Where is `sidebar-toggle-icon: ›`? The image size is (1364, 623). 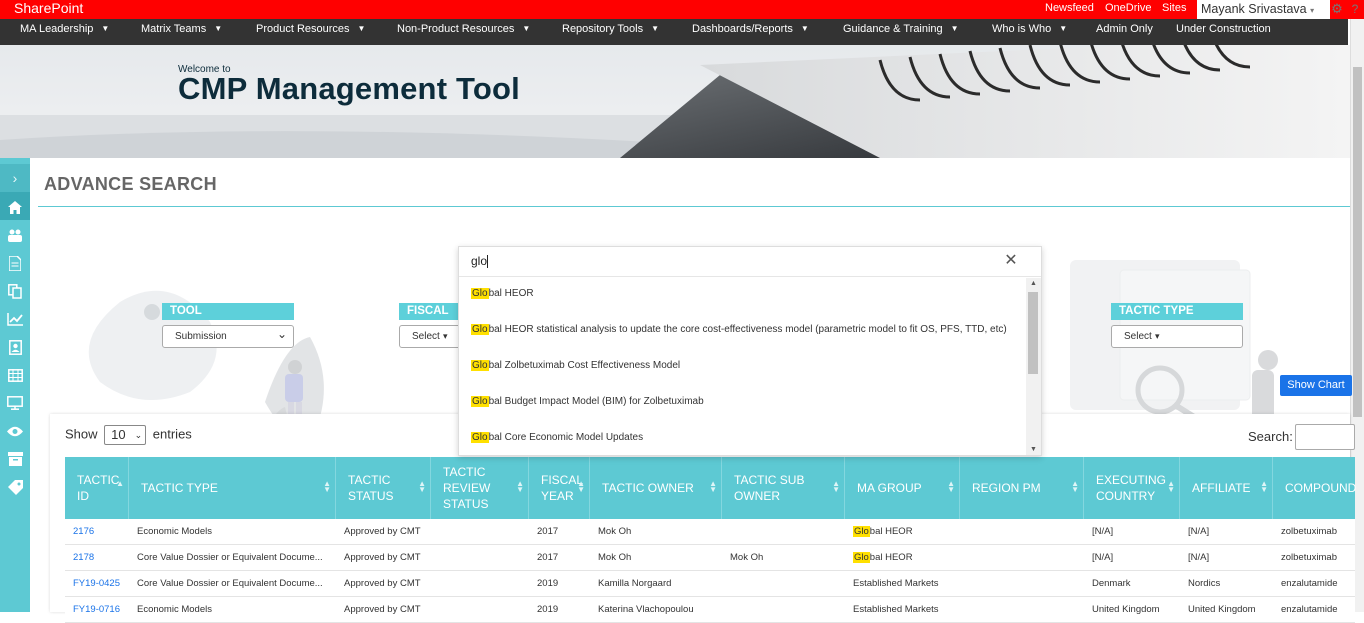
sidebar-toggle-icon: › is located at coordinates (15, 178).